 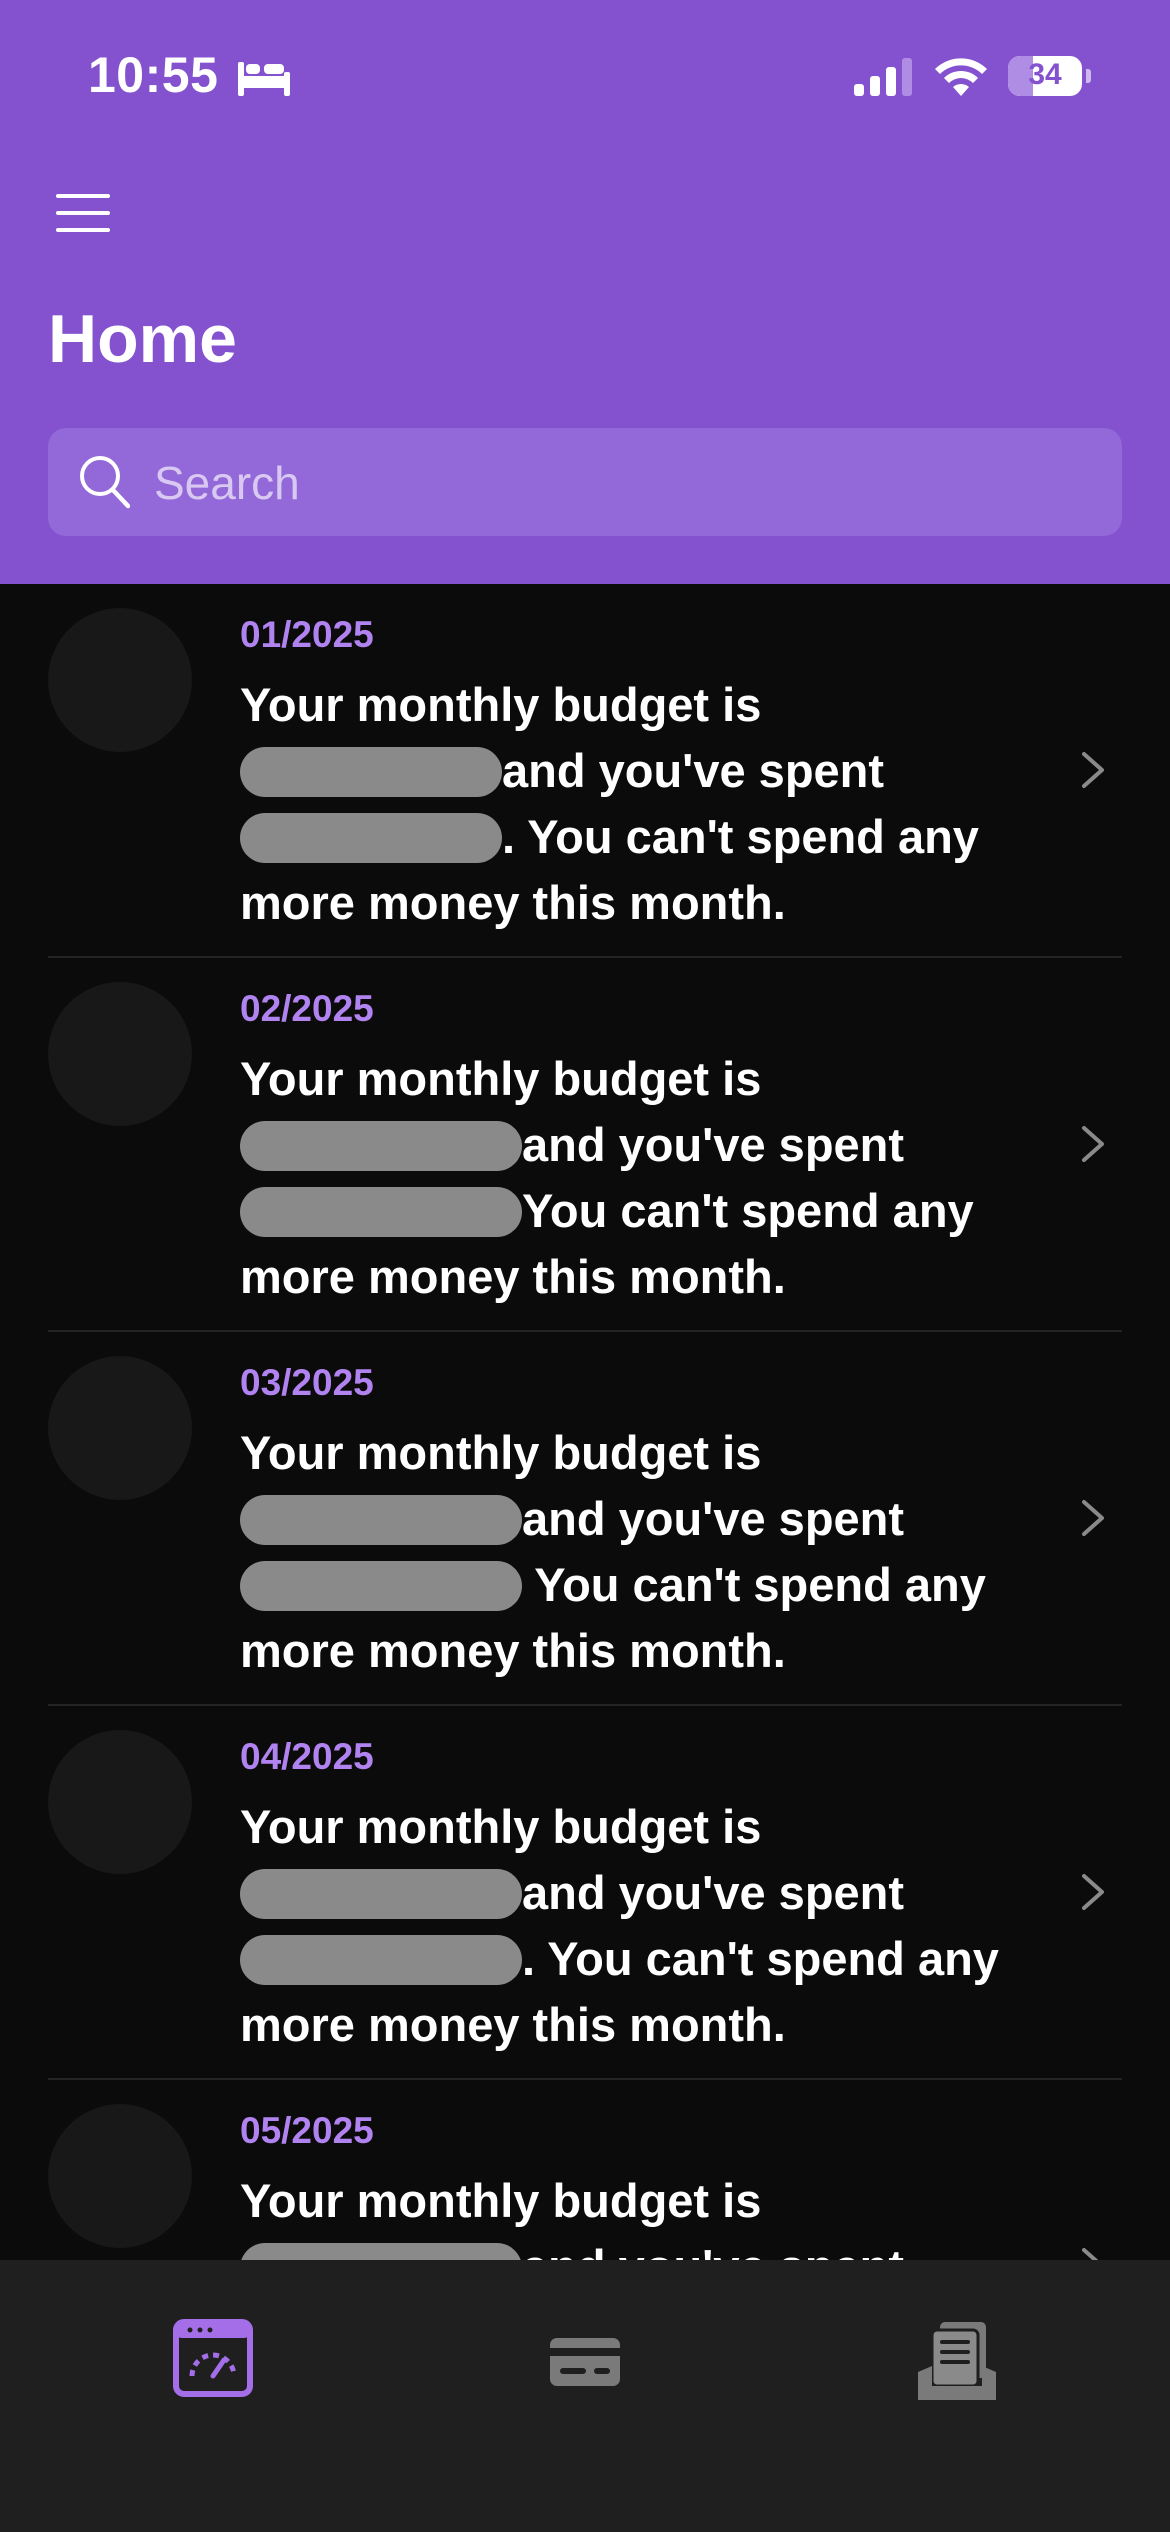 I want to click on tab-bar, so click(x=585, y=2396).